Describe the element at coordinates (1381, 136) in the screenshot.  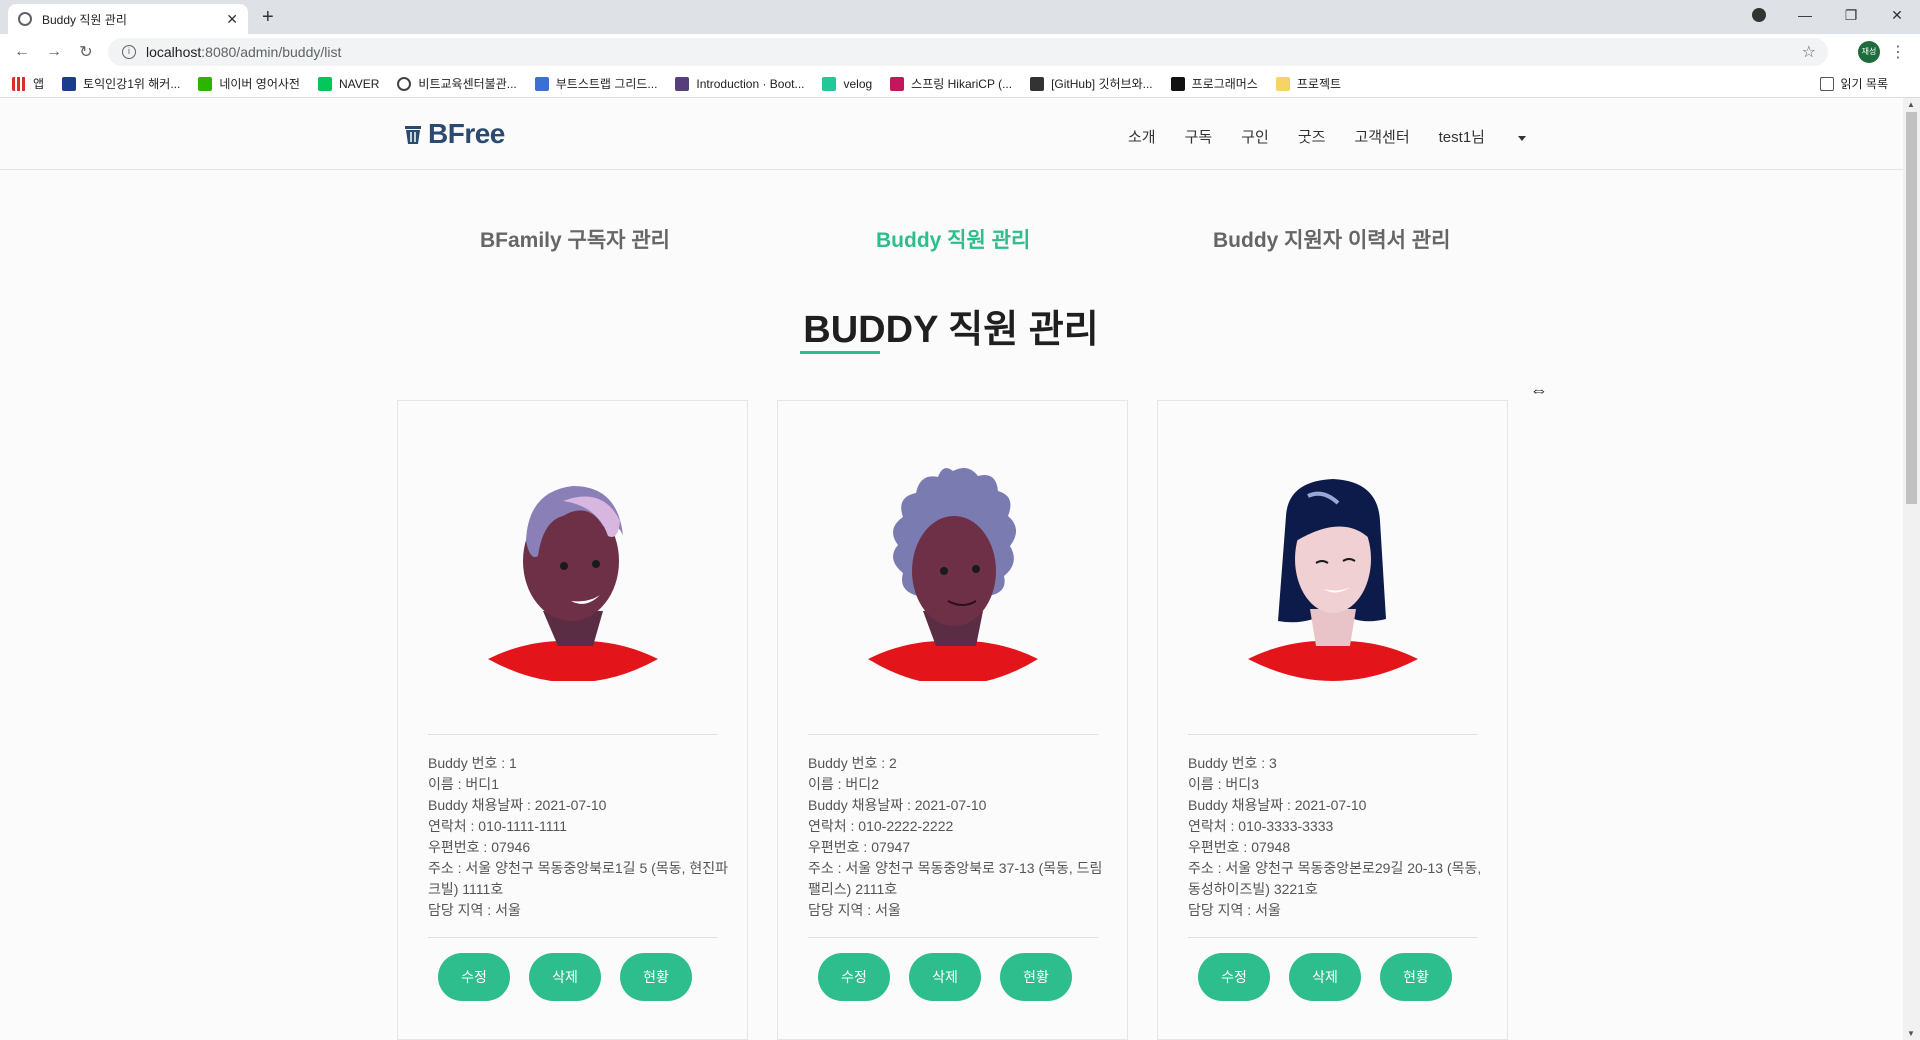
I see `nav-item-support: 고객센터` at that location.